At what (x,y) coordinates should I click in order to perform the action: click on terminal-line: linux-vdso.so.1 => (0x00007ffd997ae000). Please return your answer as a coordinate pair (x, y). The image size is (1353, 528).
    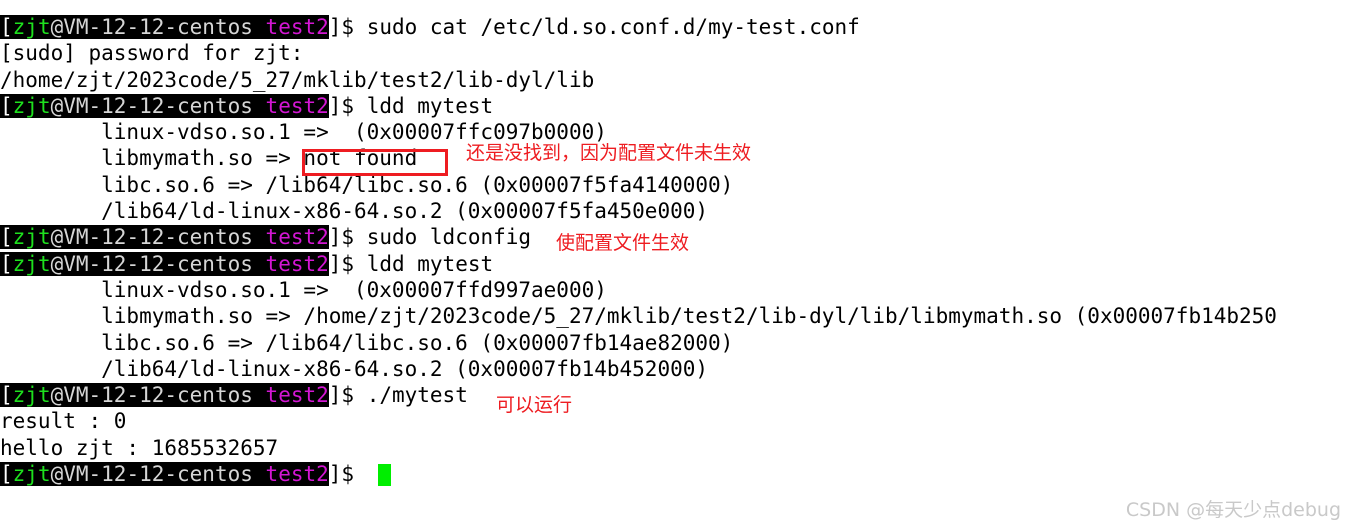
    Looking at the image, I should click on (303, 289).